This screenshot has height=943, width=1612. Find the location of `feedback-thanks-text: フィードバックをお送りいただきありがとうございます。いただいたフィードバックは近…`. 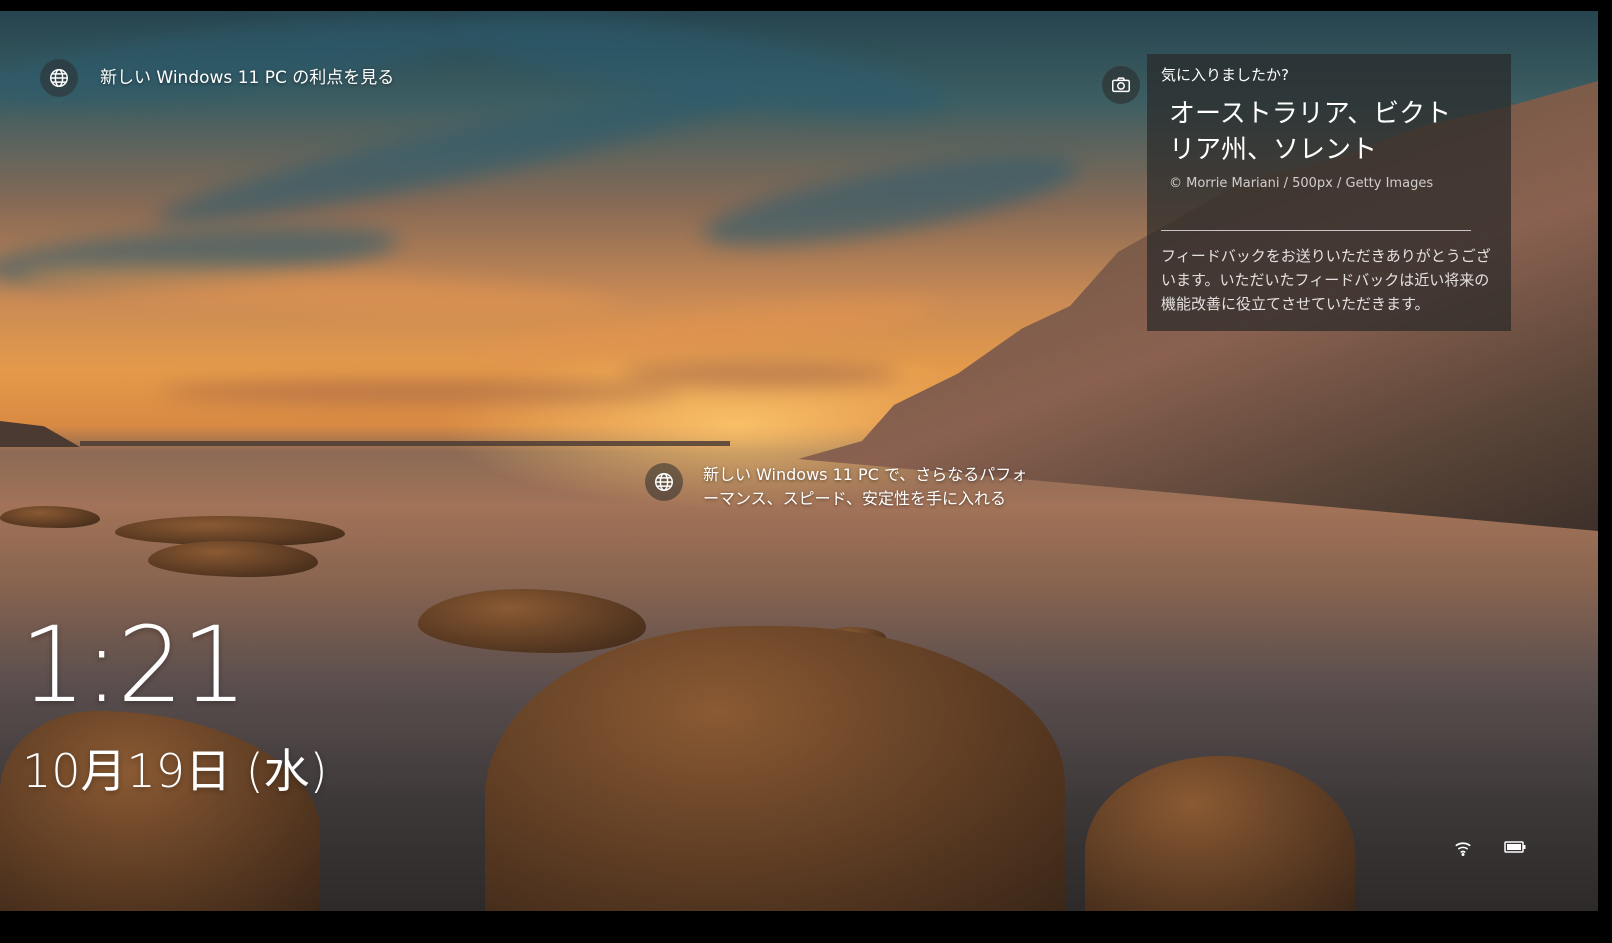

feedback-thanks-text: フィードバックをお送りいただきありがとうございます。いただいたフィードバックは近… is located at coordinates (1326, 280).